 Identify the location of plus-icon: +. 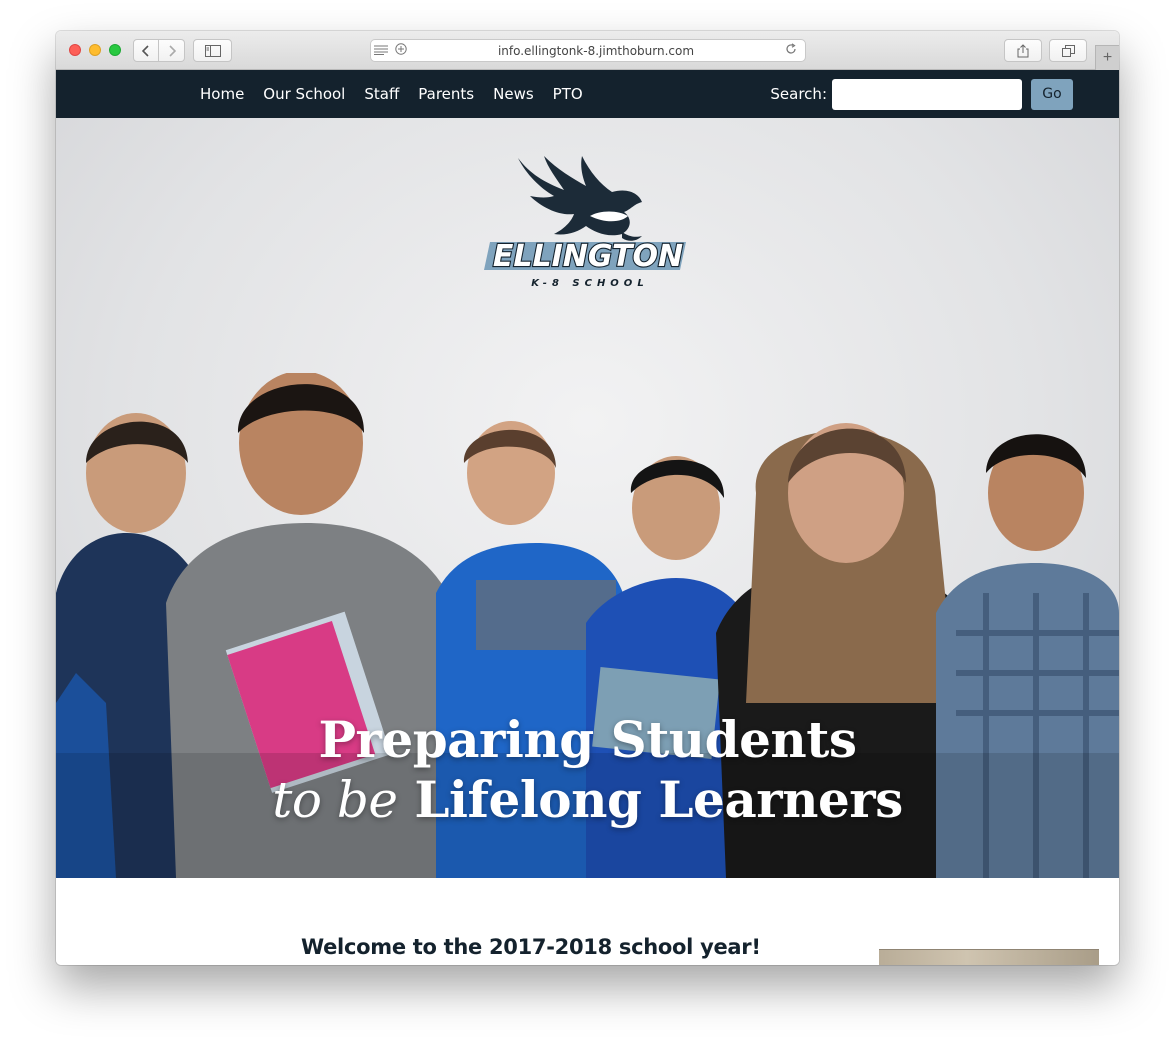
(1107, 57).